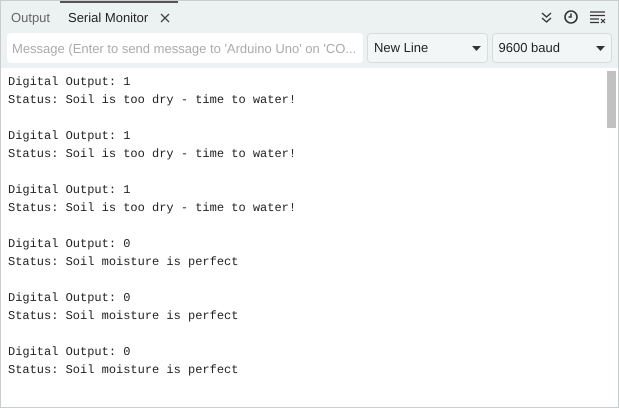  I want to click on clock-icon, so click(571, 17).